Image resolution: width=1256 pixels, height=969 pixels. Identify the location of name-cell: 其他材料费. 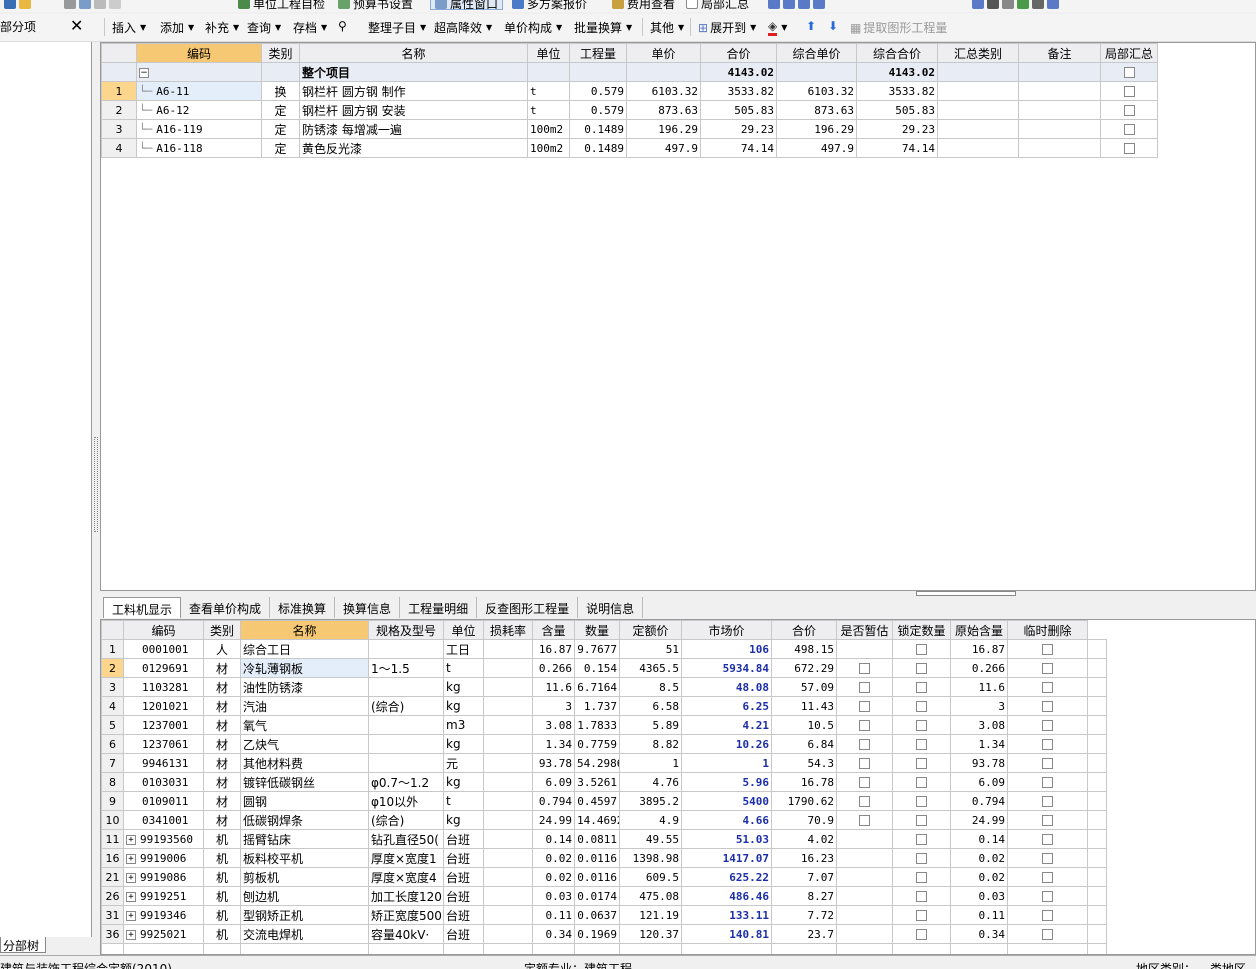
(304, 763).